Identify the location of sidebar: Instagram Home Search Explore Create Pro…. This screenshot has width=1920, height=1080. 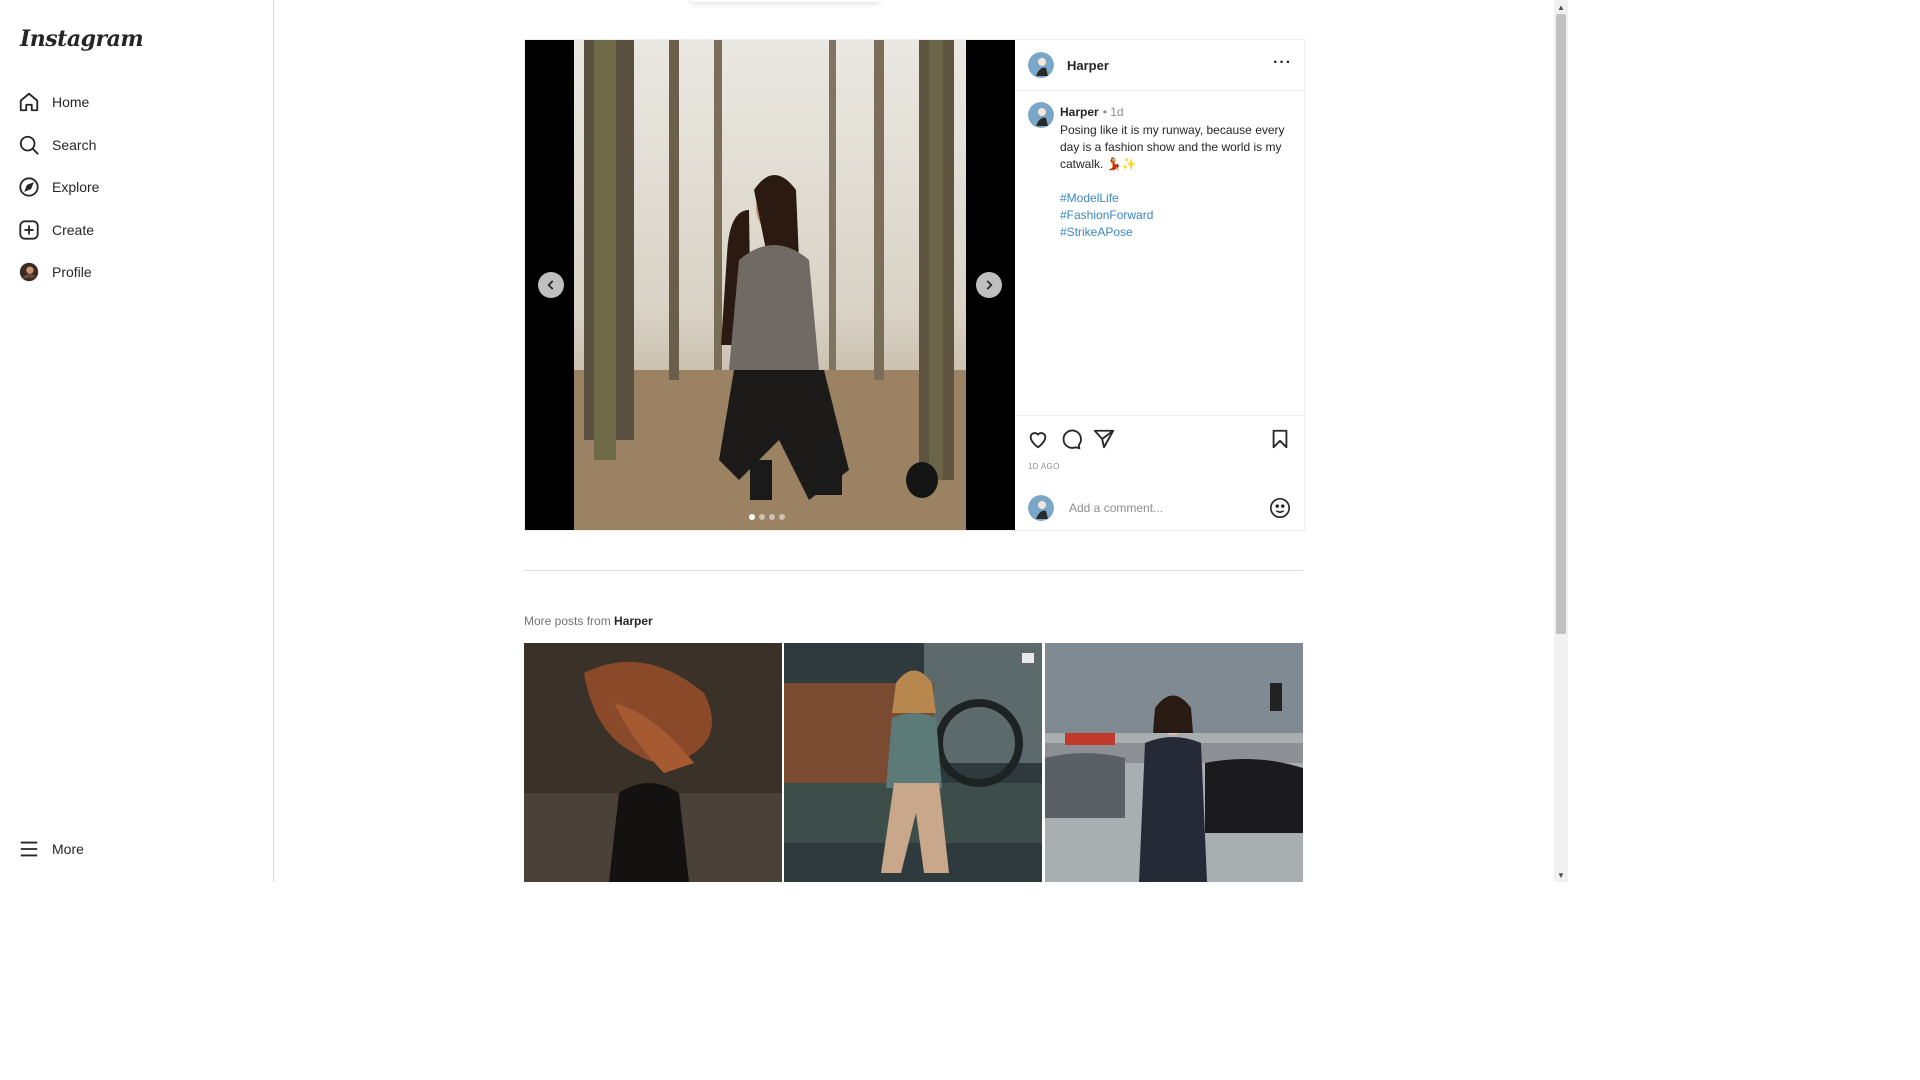
(137, 441).